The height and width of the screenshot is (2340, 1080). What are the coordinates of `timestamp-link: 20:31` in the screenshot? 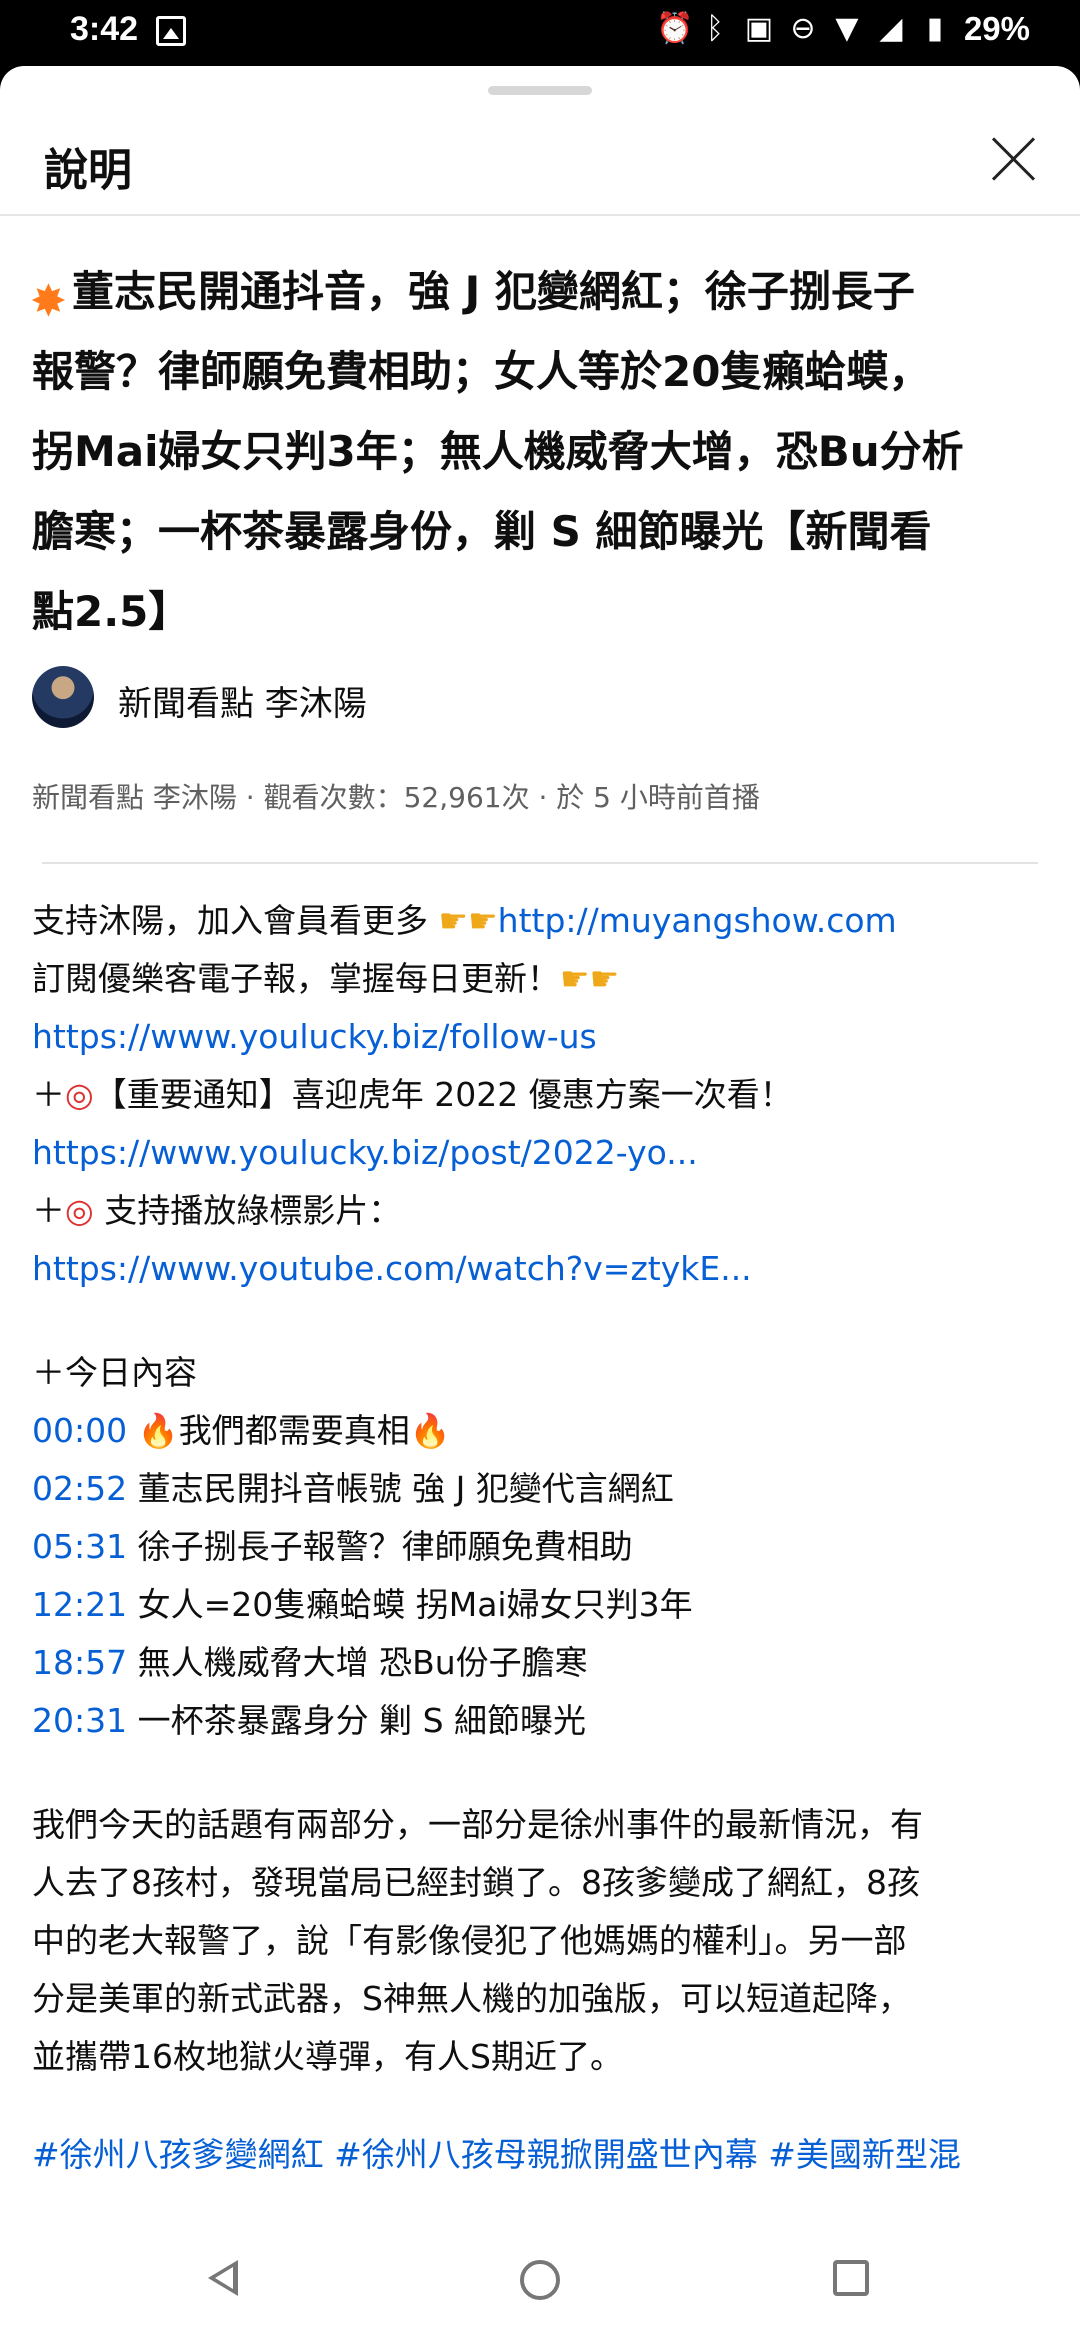 It's located at (79, 1720).